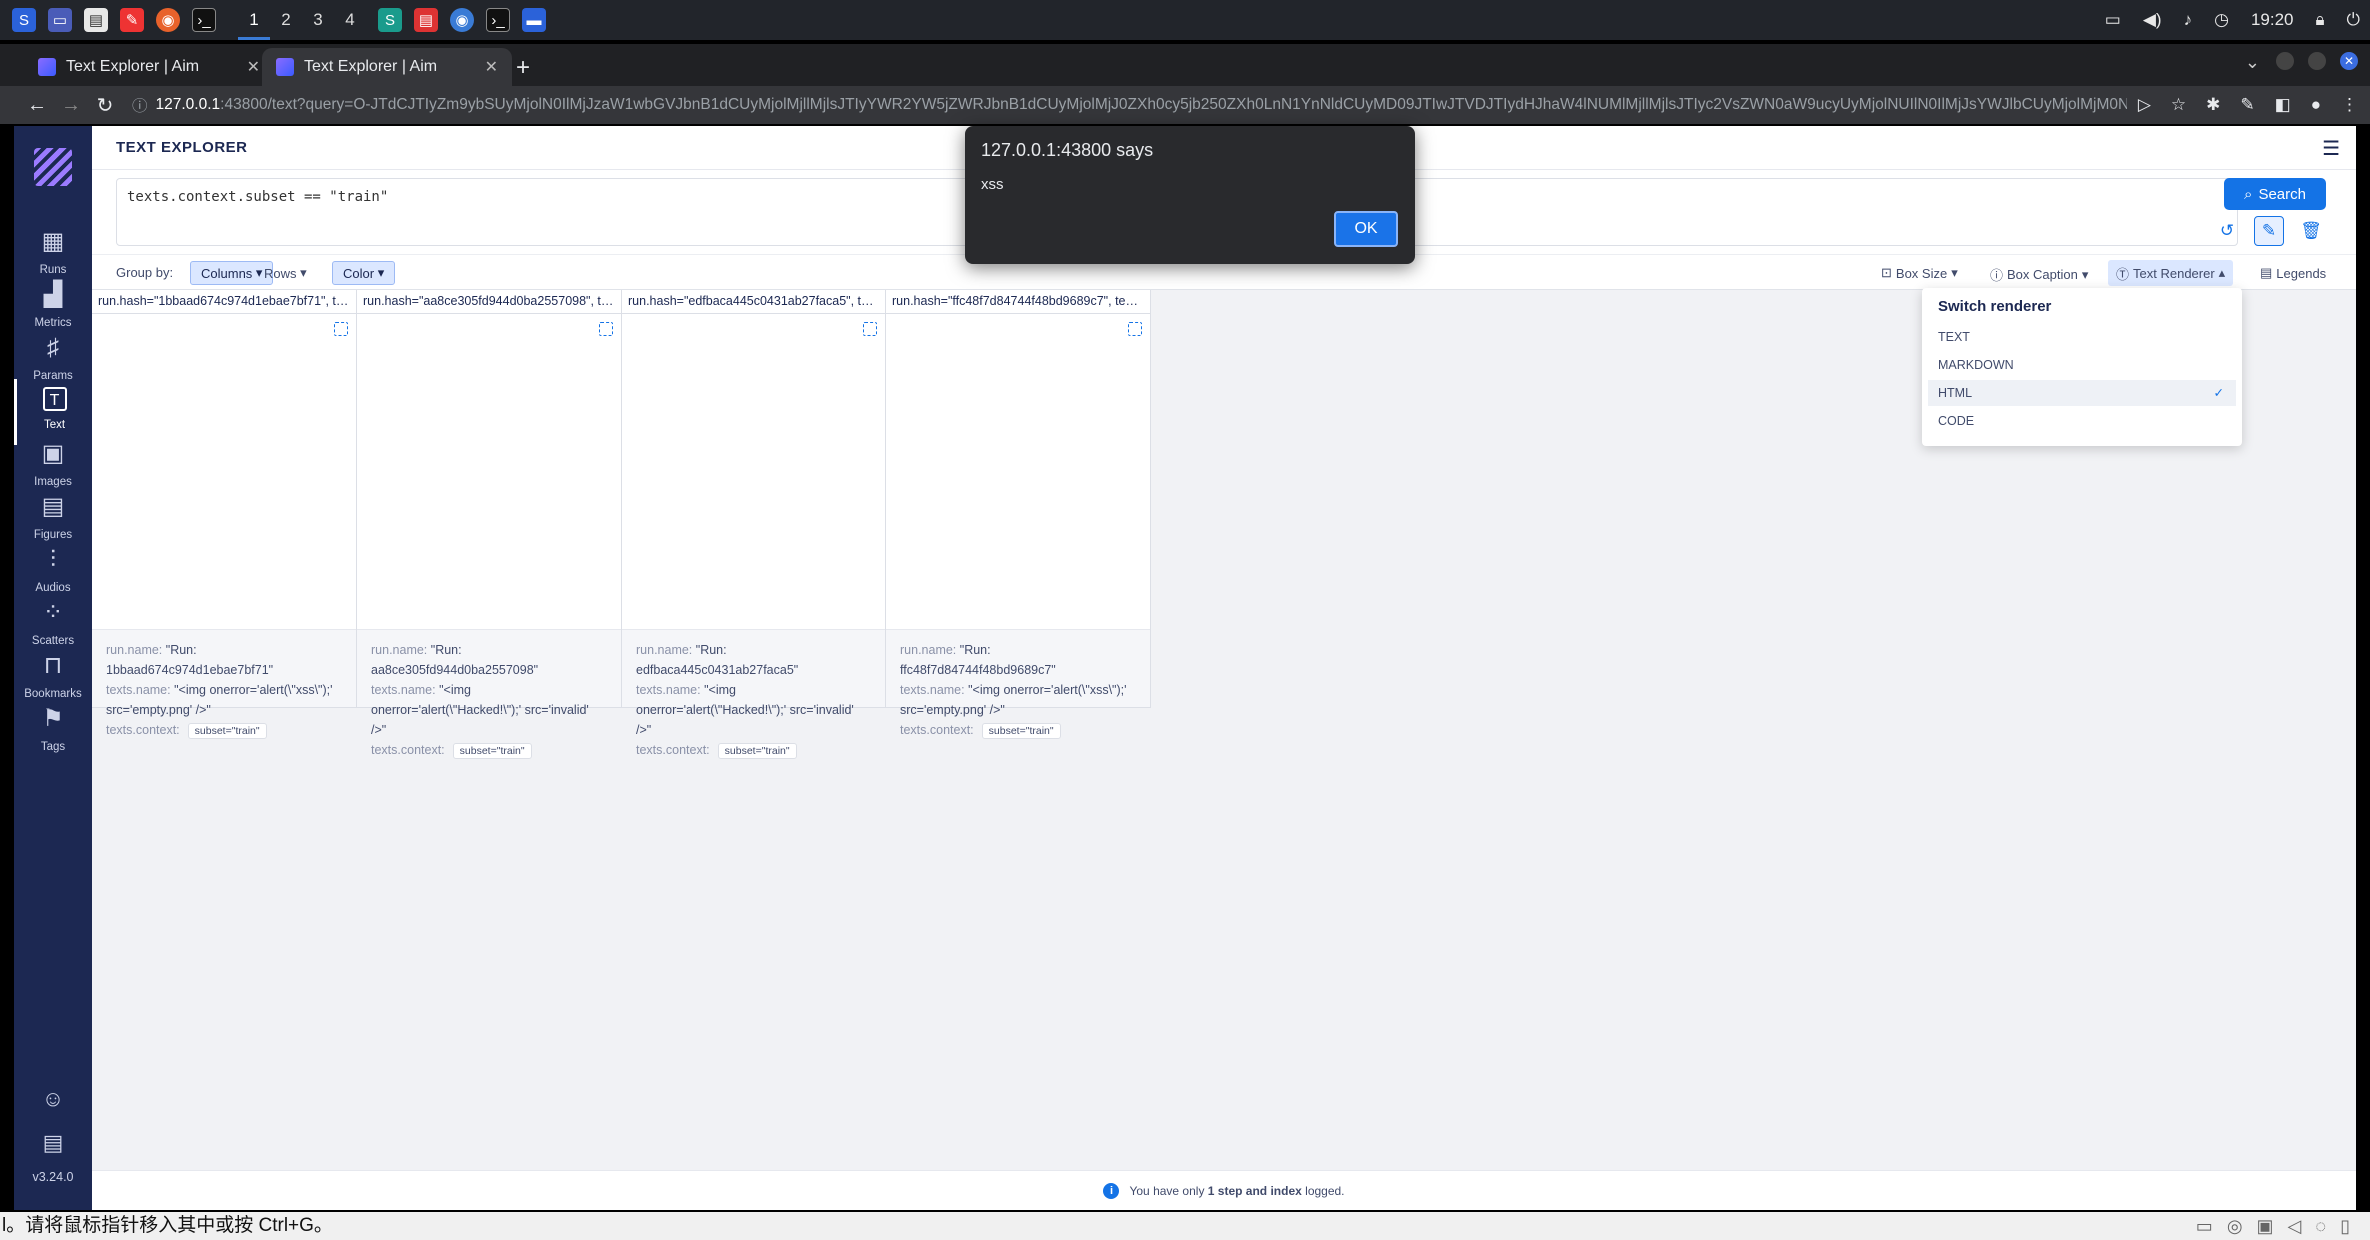 Image resolution: width=2370 pixels, height=1240 pixels. Describe the element at coordinates (2042, 274) in the screenshot. I see `box-caption-label: Box Caption` at that location.